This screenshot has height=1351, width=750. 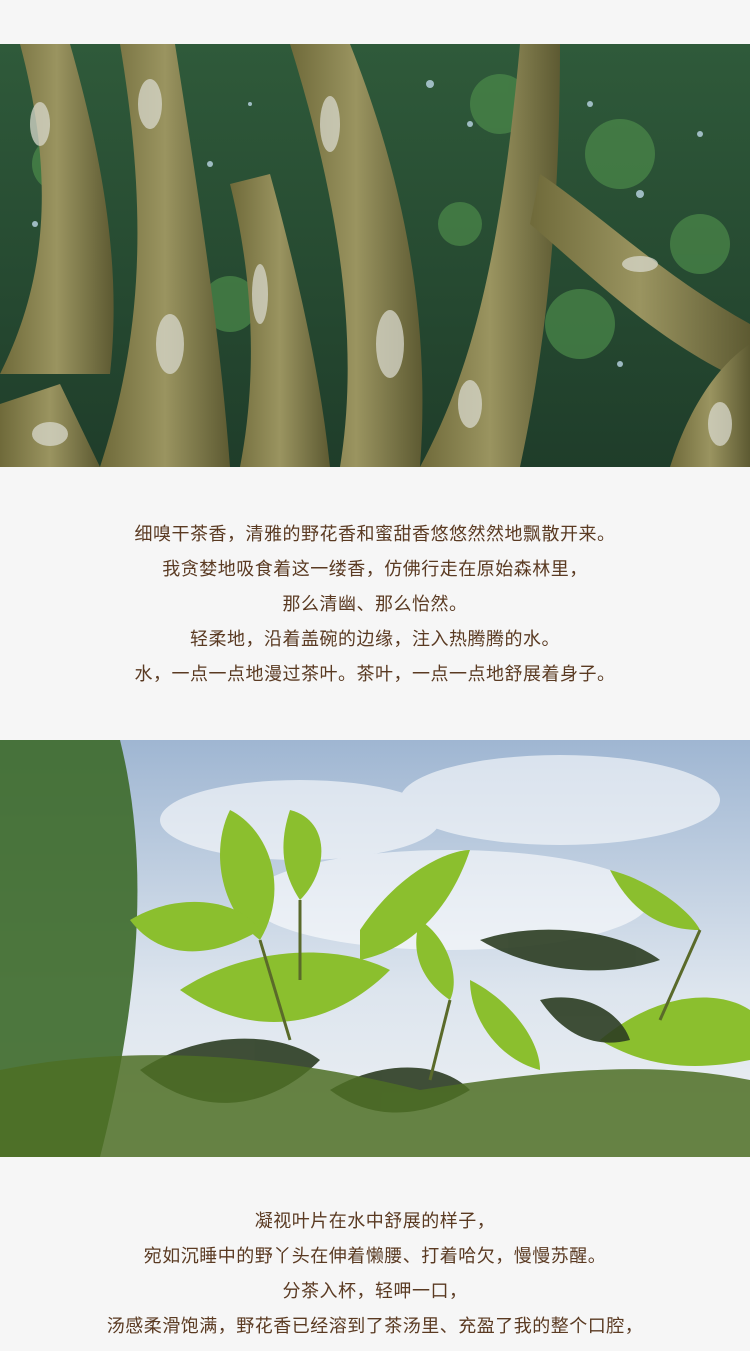 I want to click on description-line: 我贪婪地吸食着这一缕香，仿佛行走在原始森林里，, so click(x=375, y=569).